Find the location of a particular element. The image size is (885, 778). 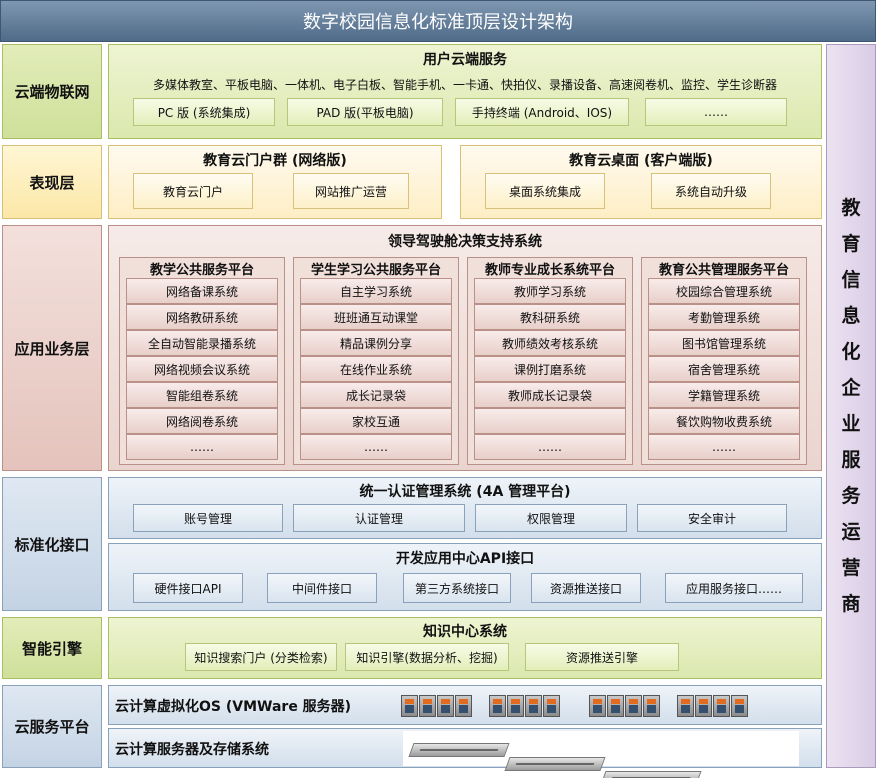

auth-box: 权限管理 is located at coordinates (551, 518).